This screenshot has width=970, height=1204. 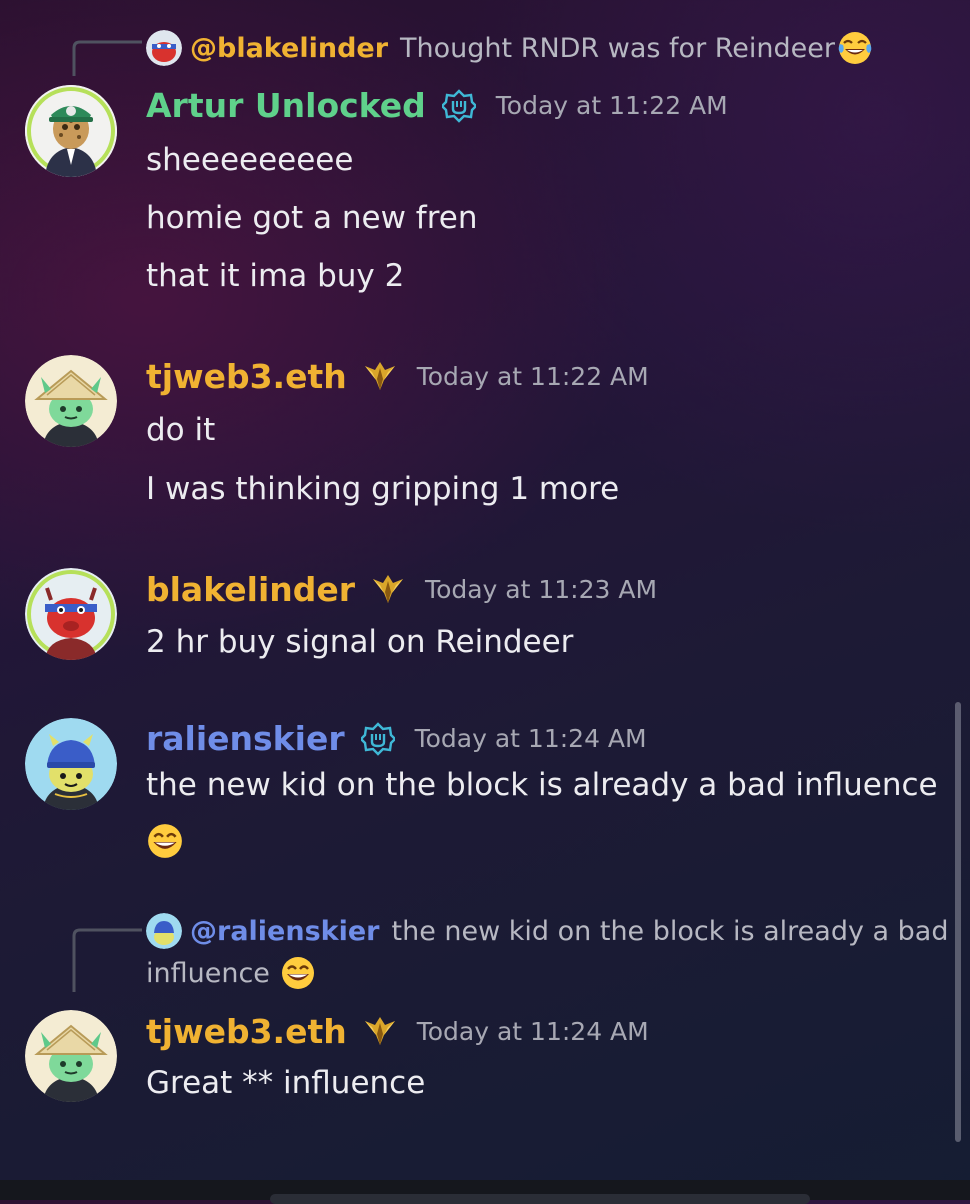 I want to click on bottom-bar, so click(x=485, y=1192).